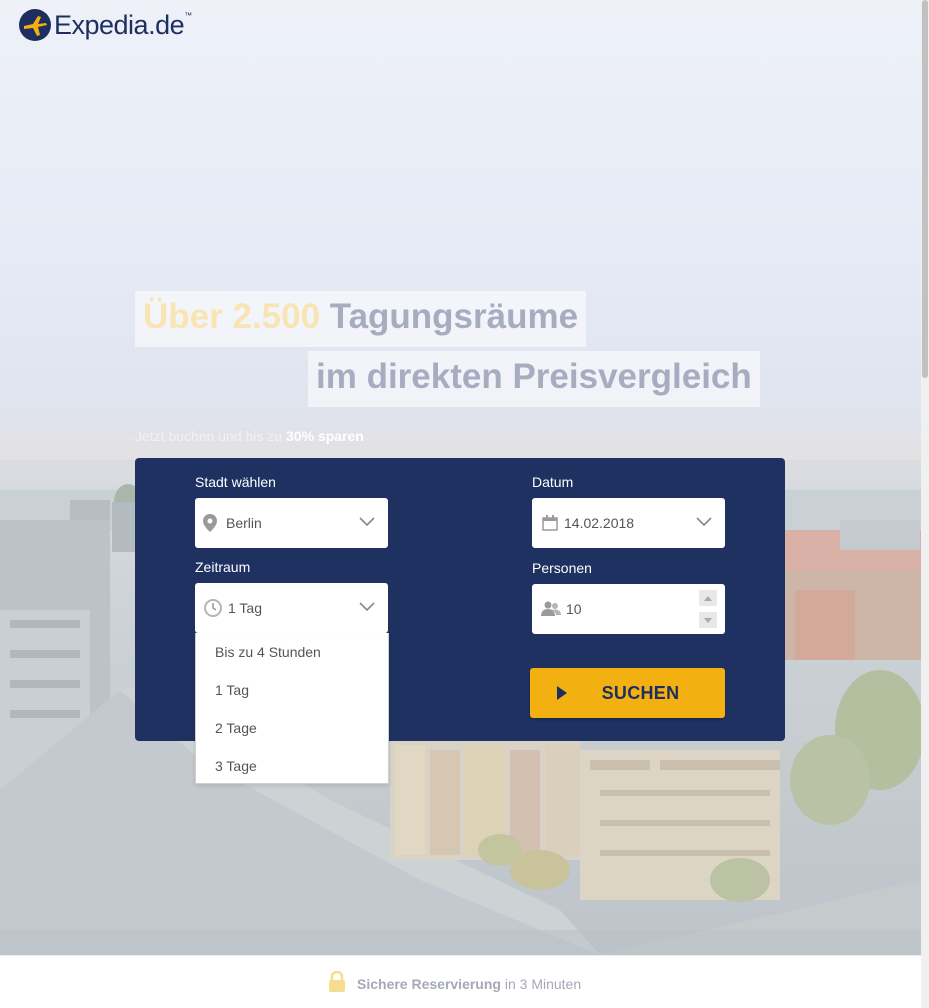 The height and width of the screenshot is (1008, 929). What do you see at coordinates (291, 608) in the screenshot?
I see `period-select: 1 Tag` at bounding box center [291, 608].